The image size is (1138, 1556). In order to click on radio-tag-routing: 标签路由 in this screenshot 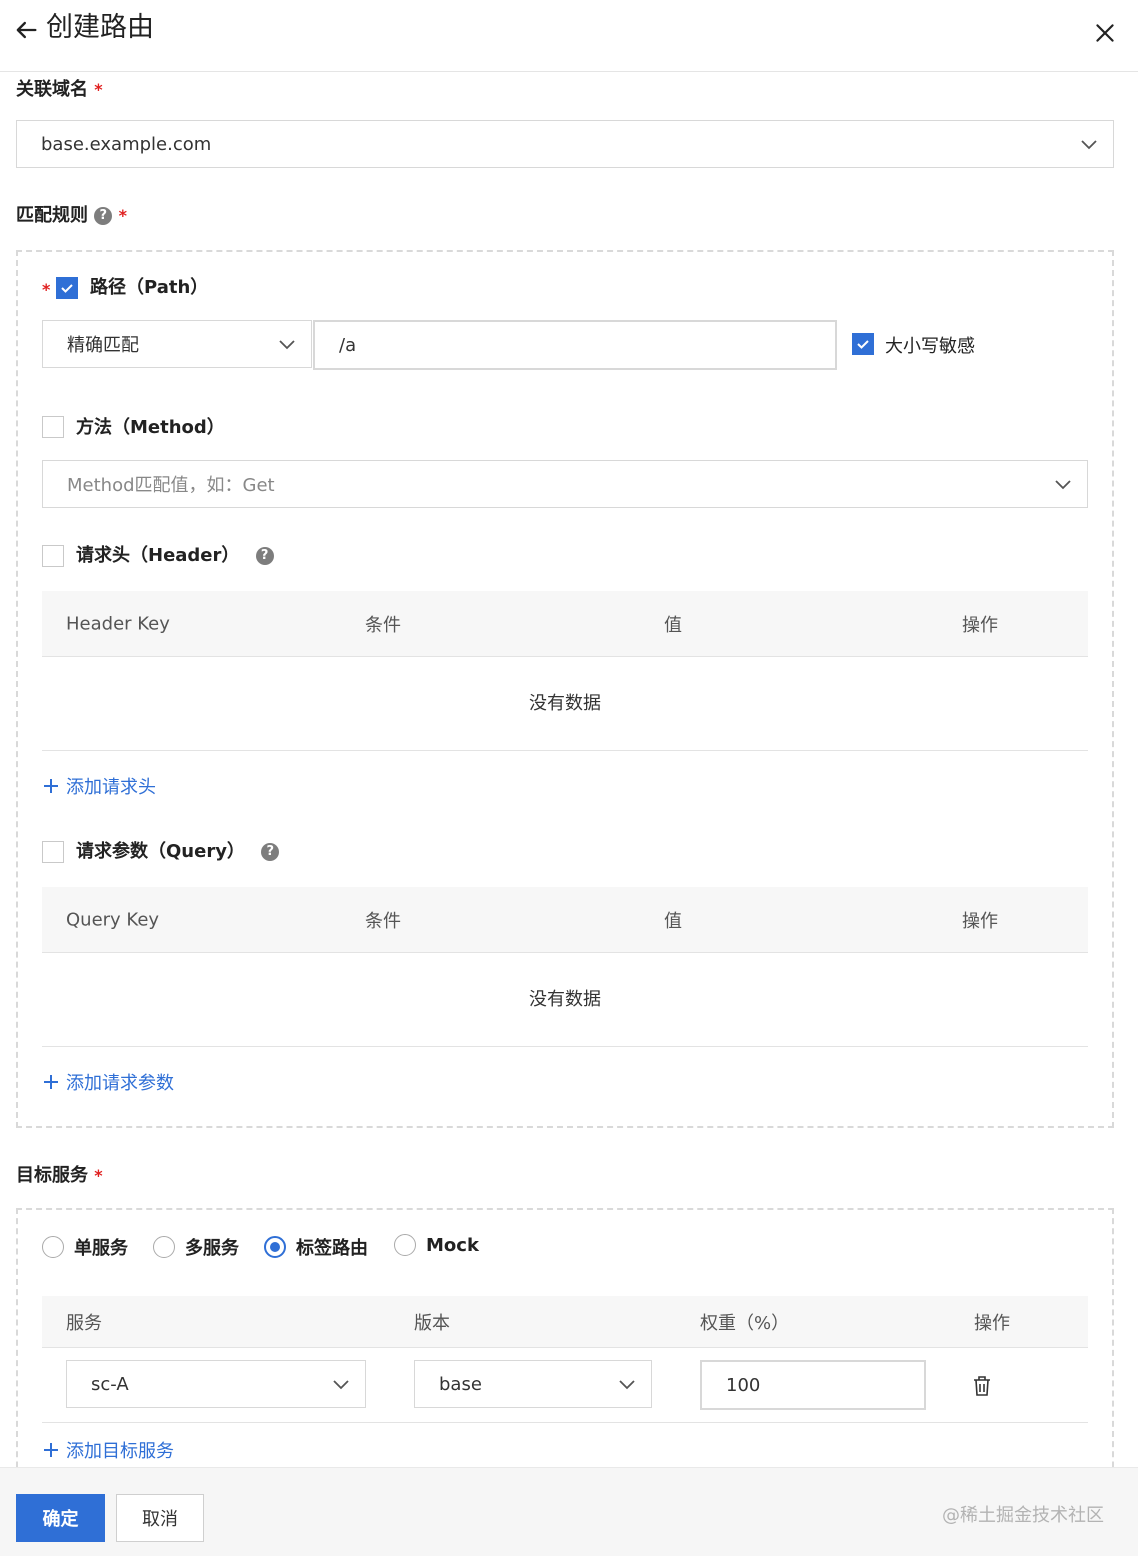, I will do `click(316, 1247)`.